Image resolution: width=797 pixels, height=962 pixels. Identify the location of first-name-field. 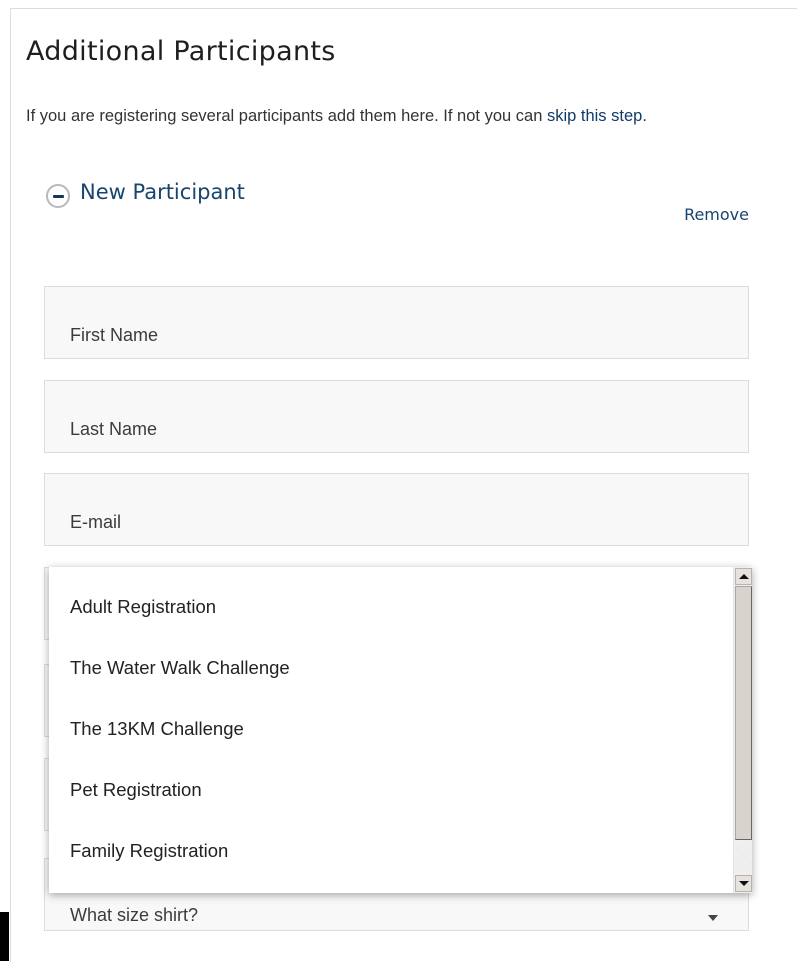
(396, 322).